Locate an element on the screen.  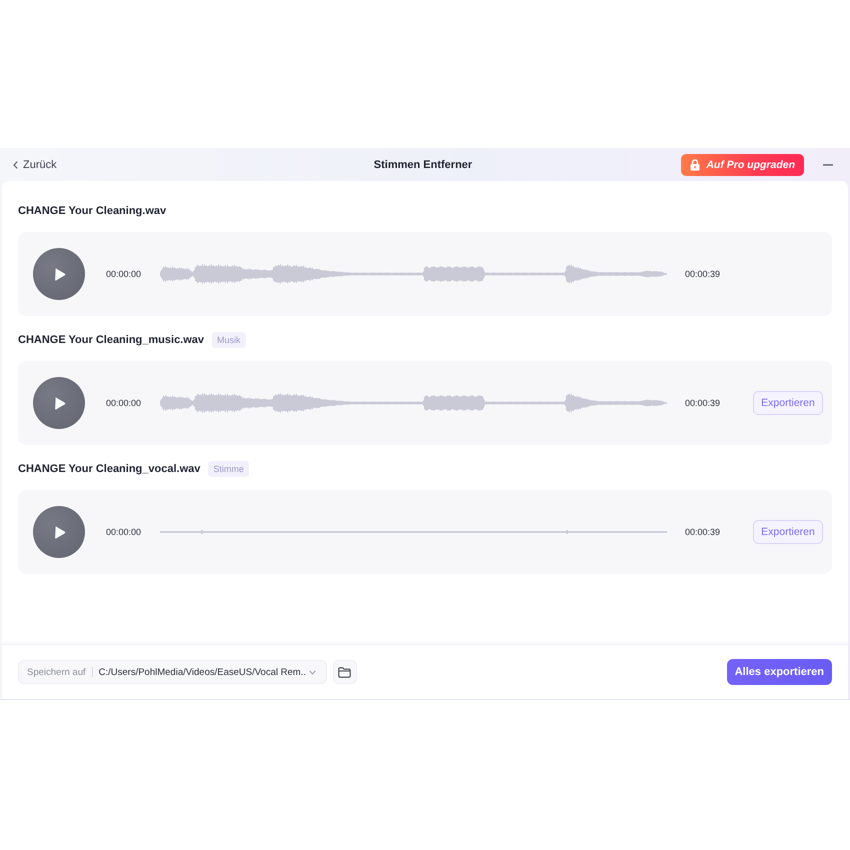
window-title: Stimmen Entferner is located at coordinates (423, 164).